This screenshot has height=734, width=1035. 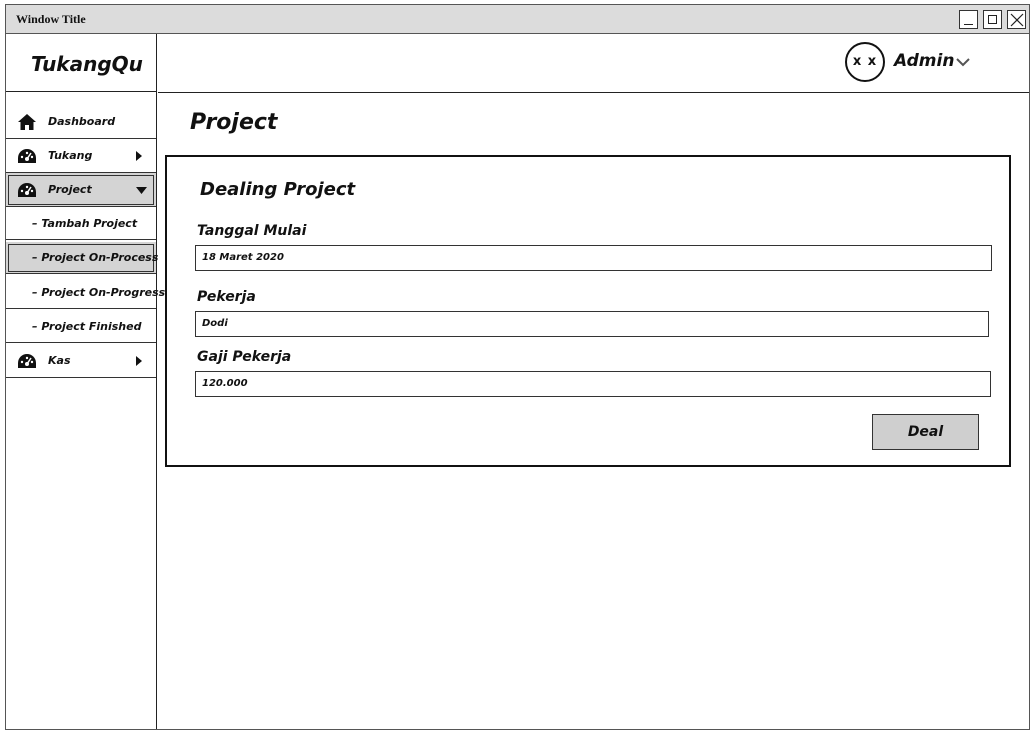 What do you see at coordinates (85, 223) in the screenshot?
I see `submenu-item-label: – Tambah Project` at bounding box center [85, 223].